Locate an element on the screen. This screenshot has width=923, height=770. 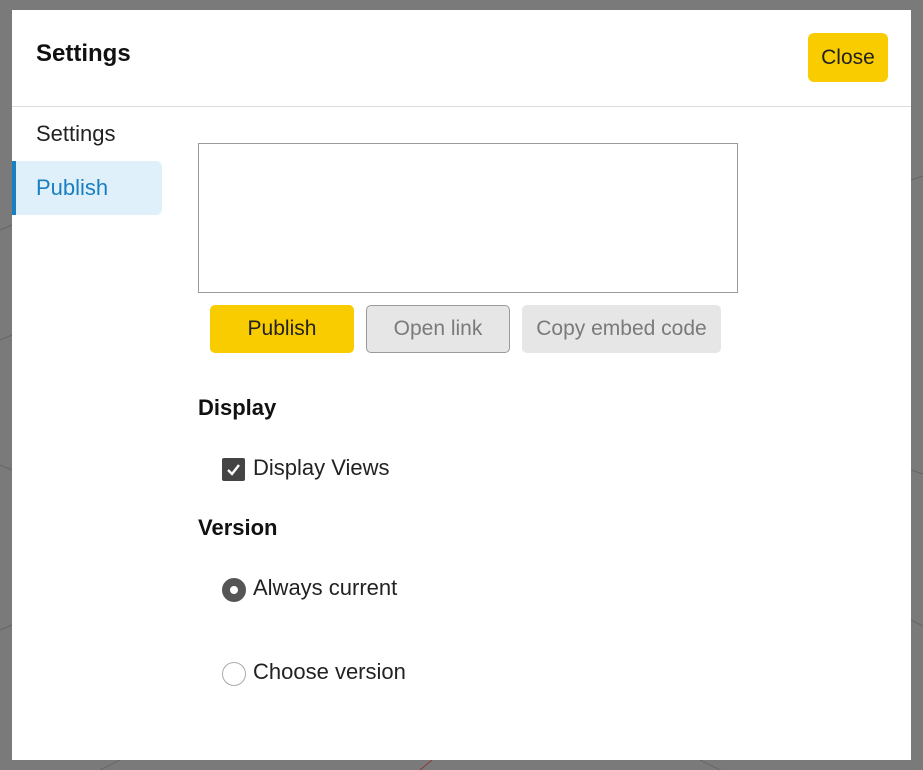
choose-version-radio-row: Choose version is located at coordinates (314, 672).